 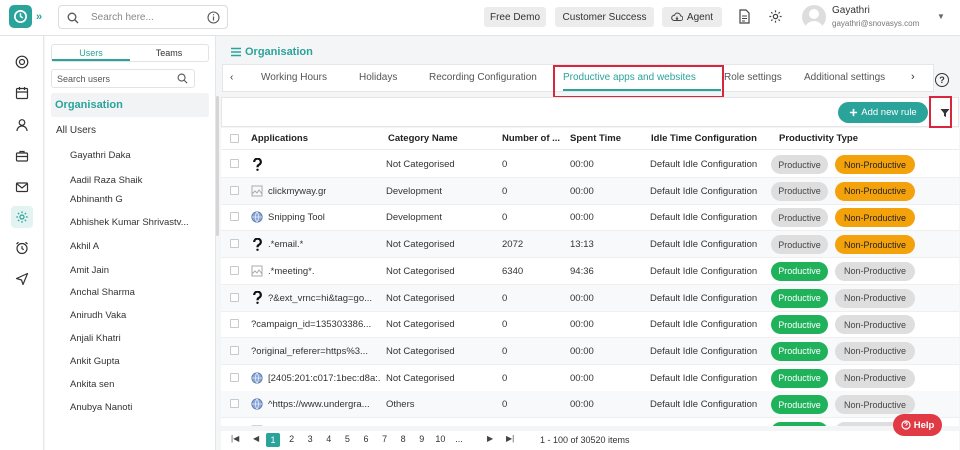 I want to click on prev-page-icon: ◀, so click(x=256, y=438).